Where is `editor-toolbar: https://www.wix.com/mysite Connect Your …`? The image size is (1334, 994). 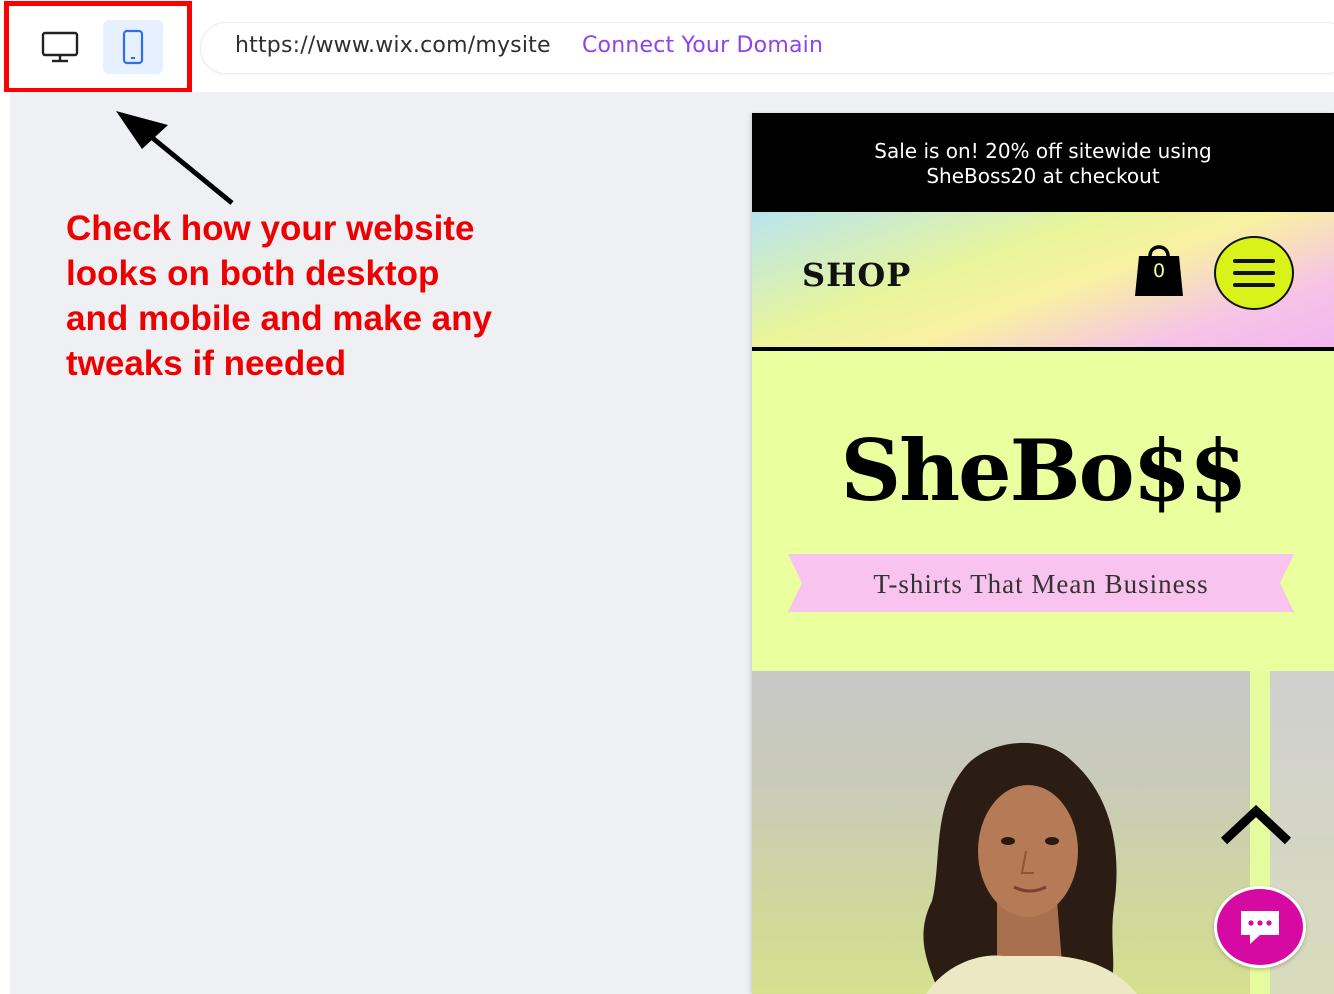 editor-toolbar: https://www.wix.com/mysite Connect Your … is located at coordinates (667, 46).